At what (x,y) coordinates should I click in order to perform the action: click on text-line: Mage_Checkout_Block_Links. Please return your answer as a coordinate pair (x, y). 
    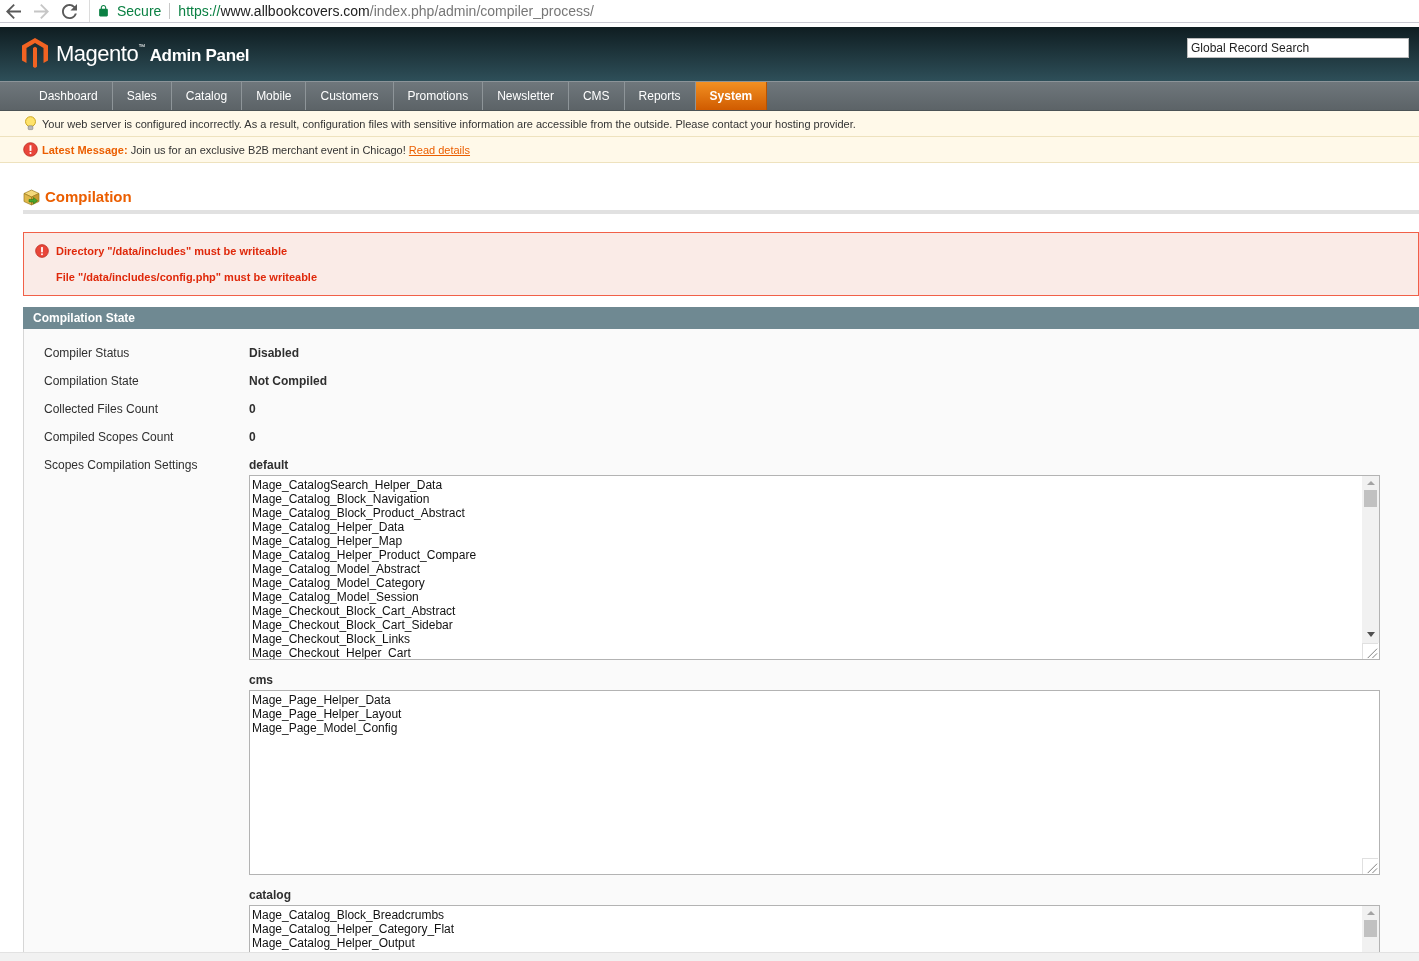
    Looking at the image, I should click on (331, 639).